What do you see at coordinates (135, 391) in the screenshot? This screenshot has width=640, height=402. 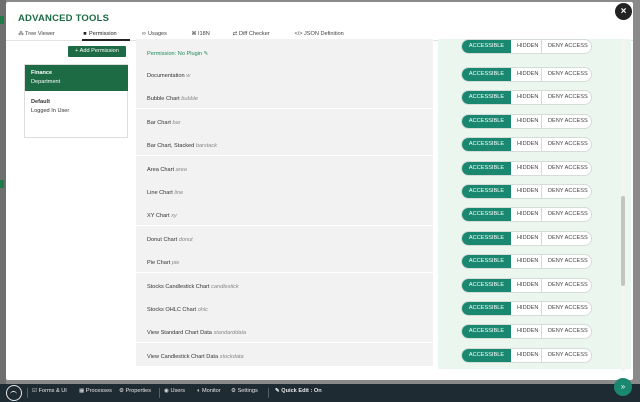 I see `toolbar-properties: ⚙ Properties` at bounding box center [135, 391].